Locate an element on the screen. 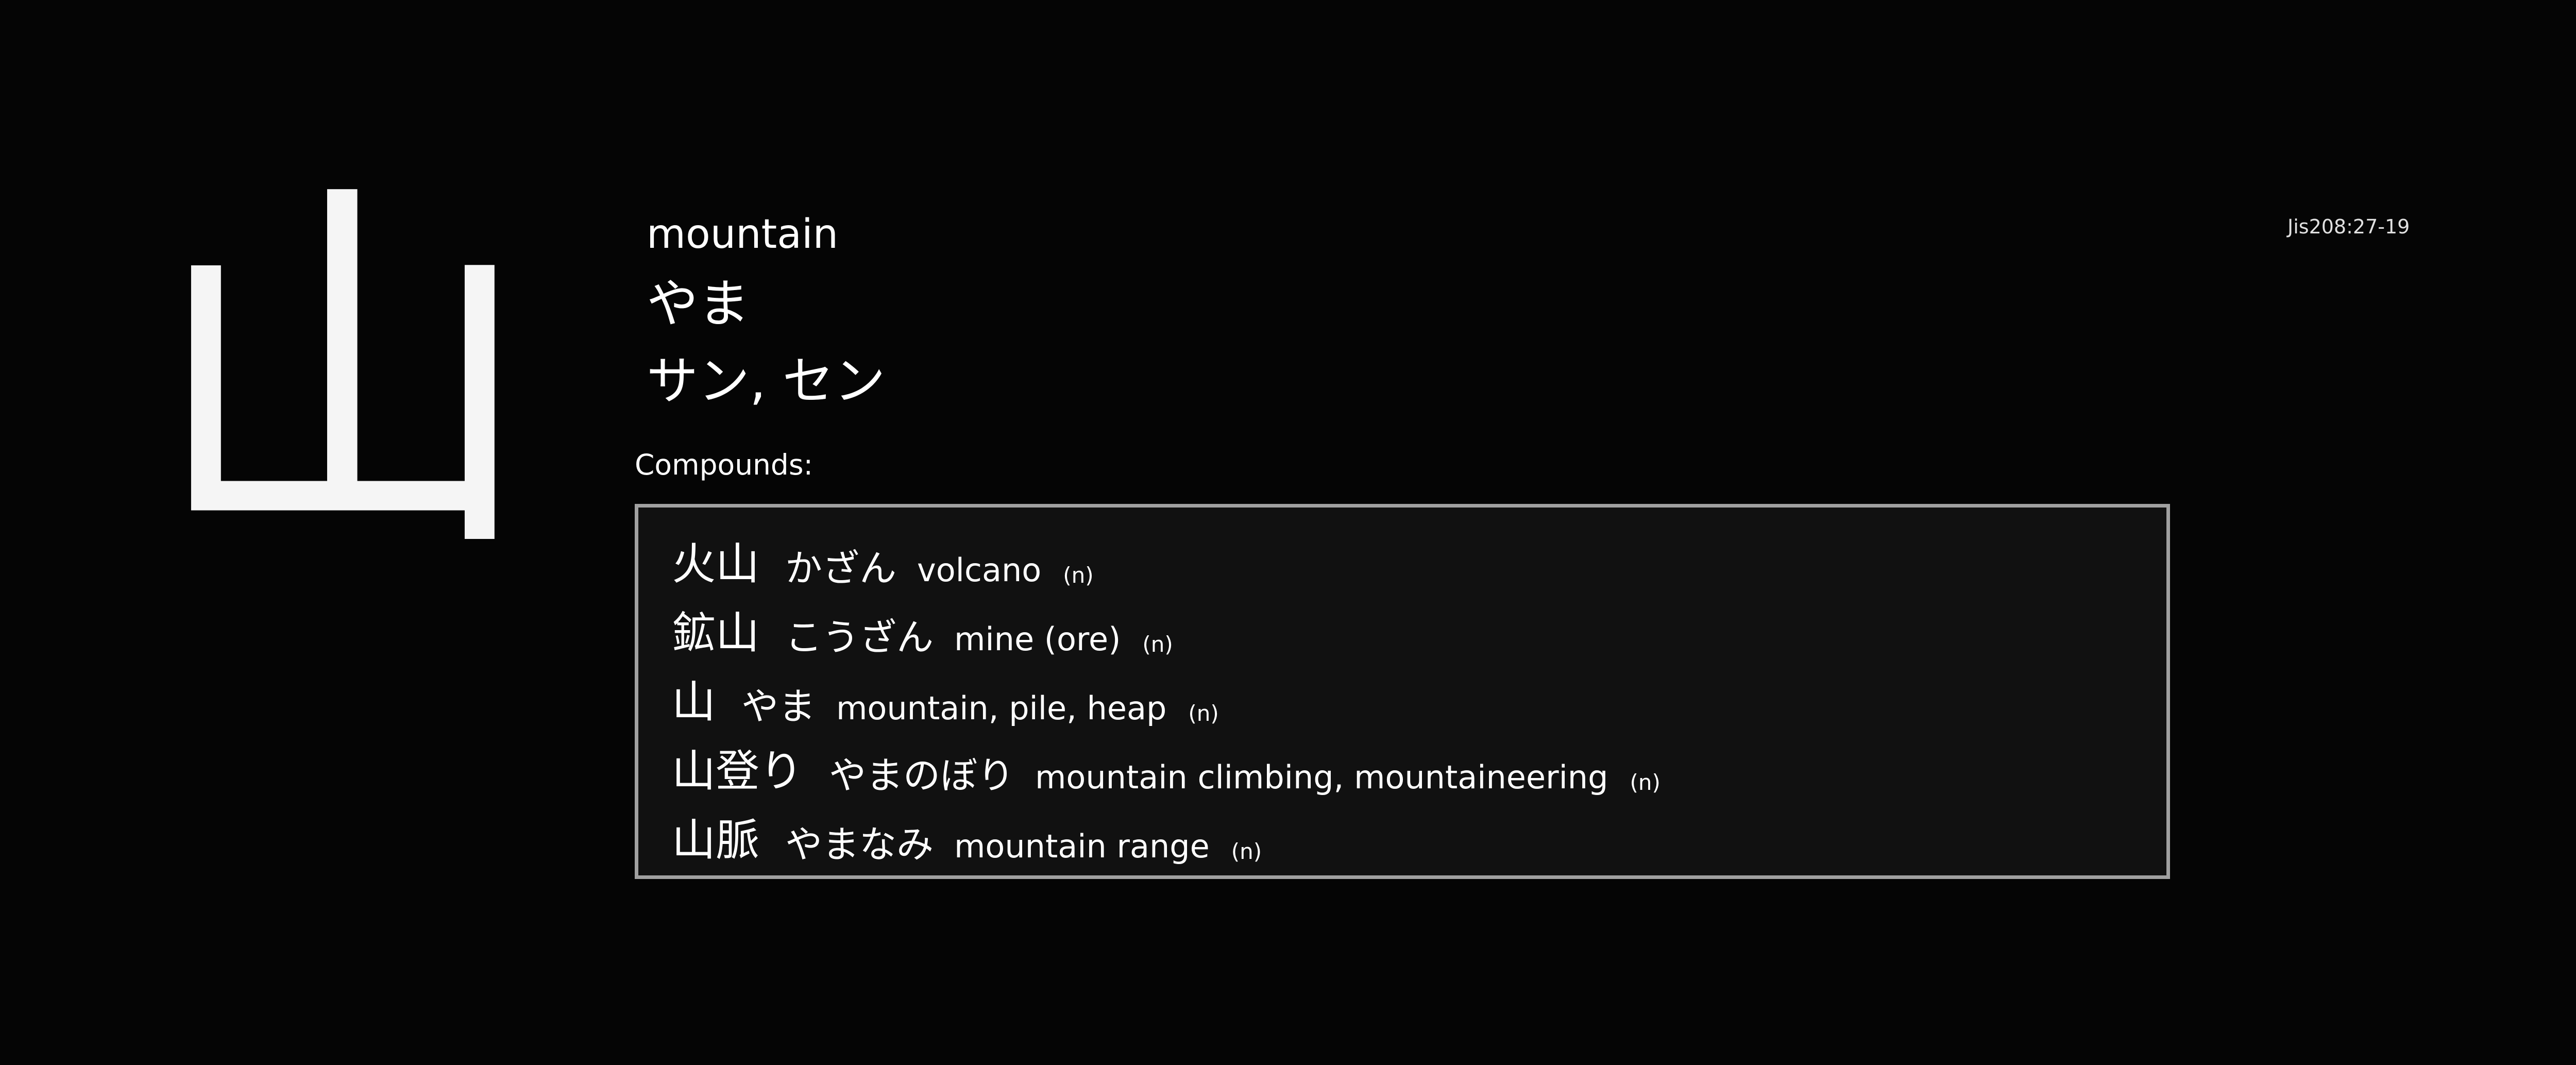  compound-definition: mountain, pile, heap is located at coordinates (1001, 708).